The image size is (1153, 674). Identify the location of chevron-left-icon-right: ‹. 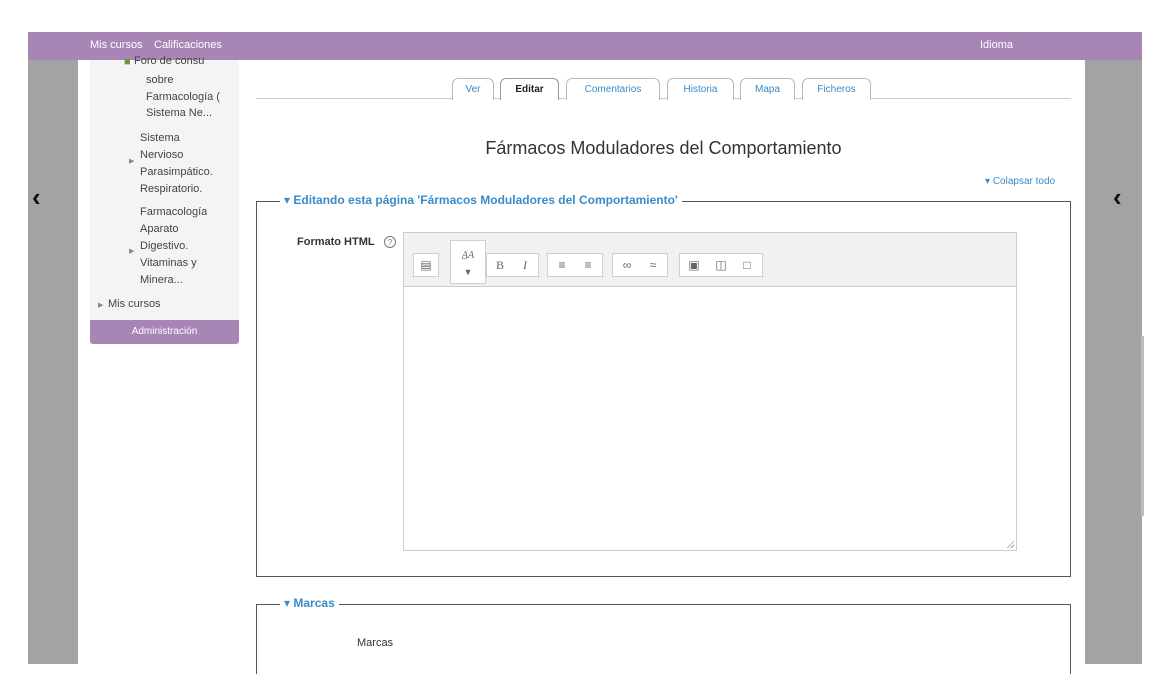
(1117, 197).